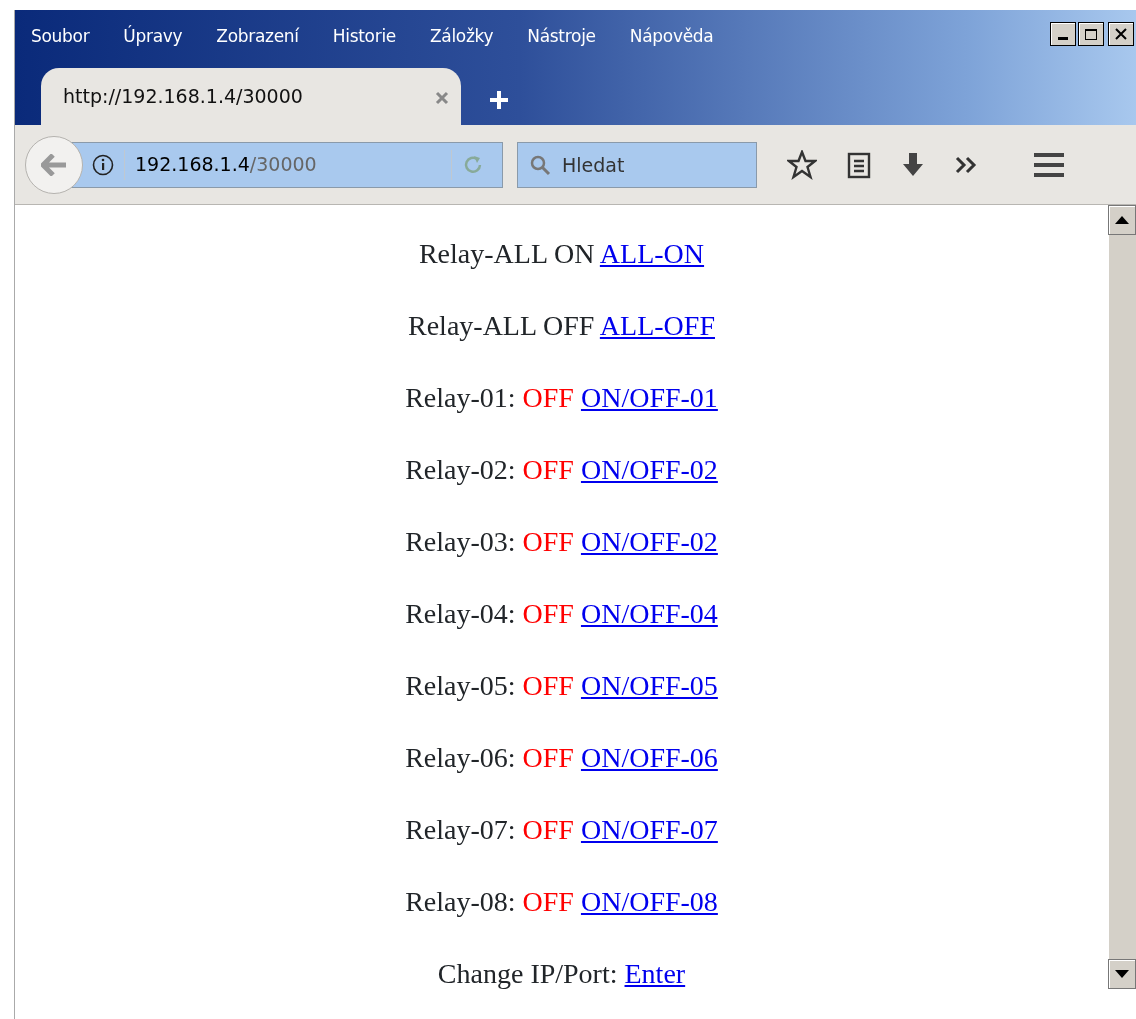 The width and height of the screenshot is (1136, 1019). I want to click on star-icon, so click(802, 164).